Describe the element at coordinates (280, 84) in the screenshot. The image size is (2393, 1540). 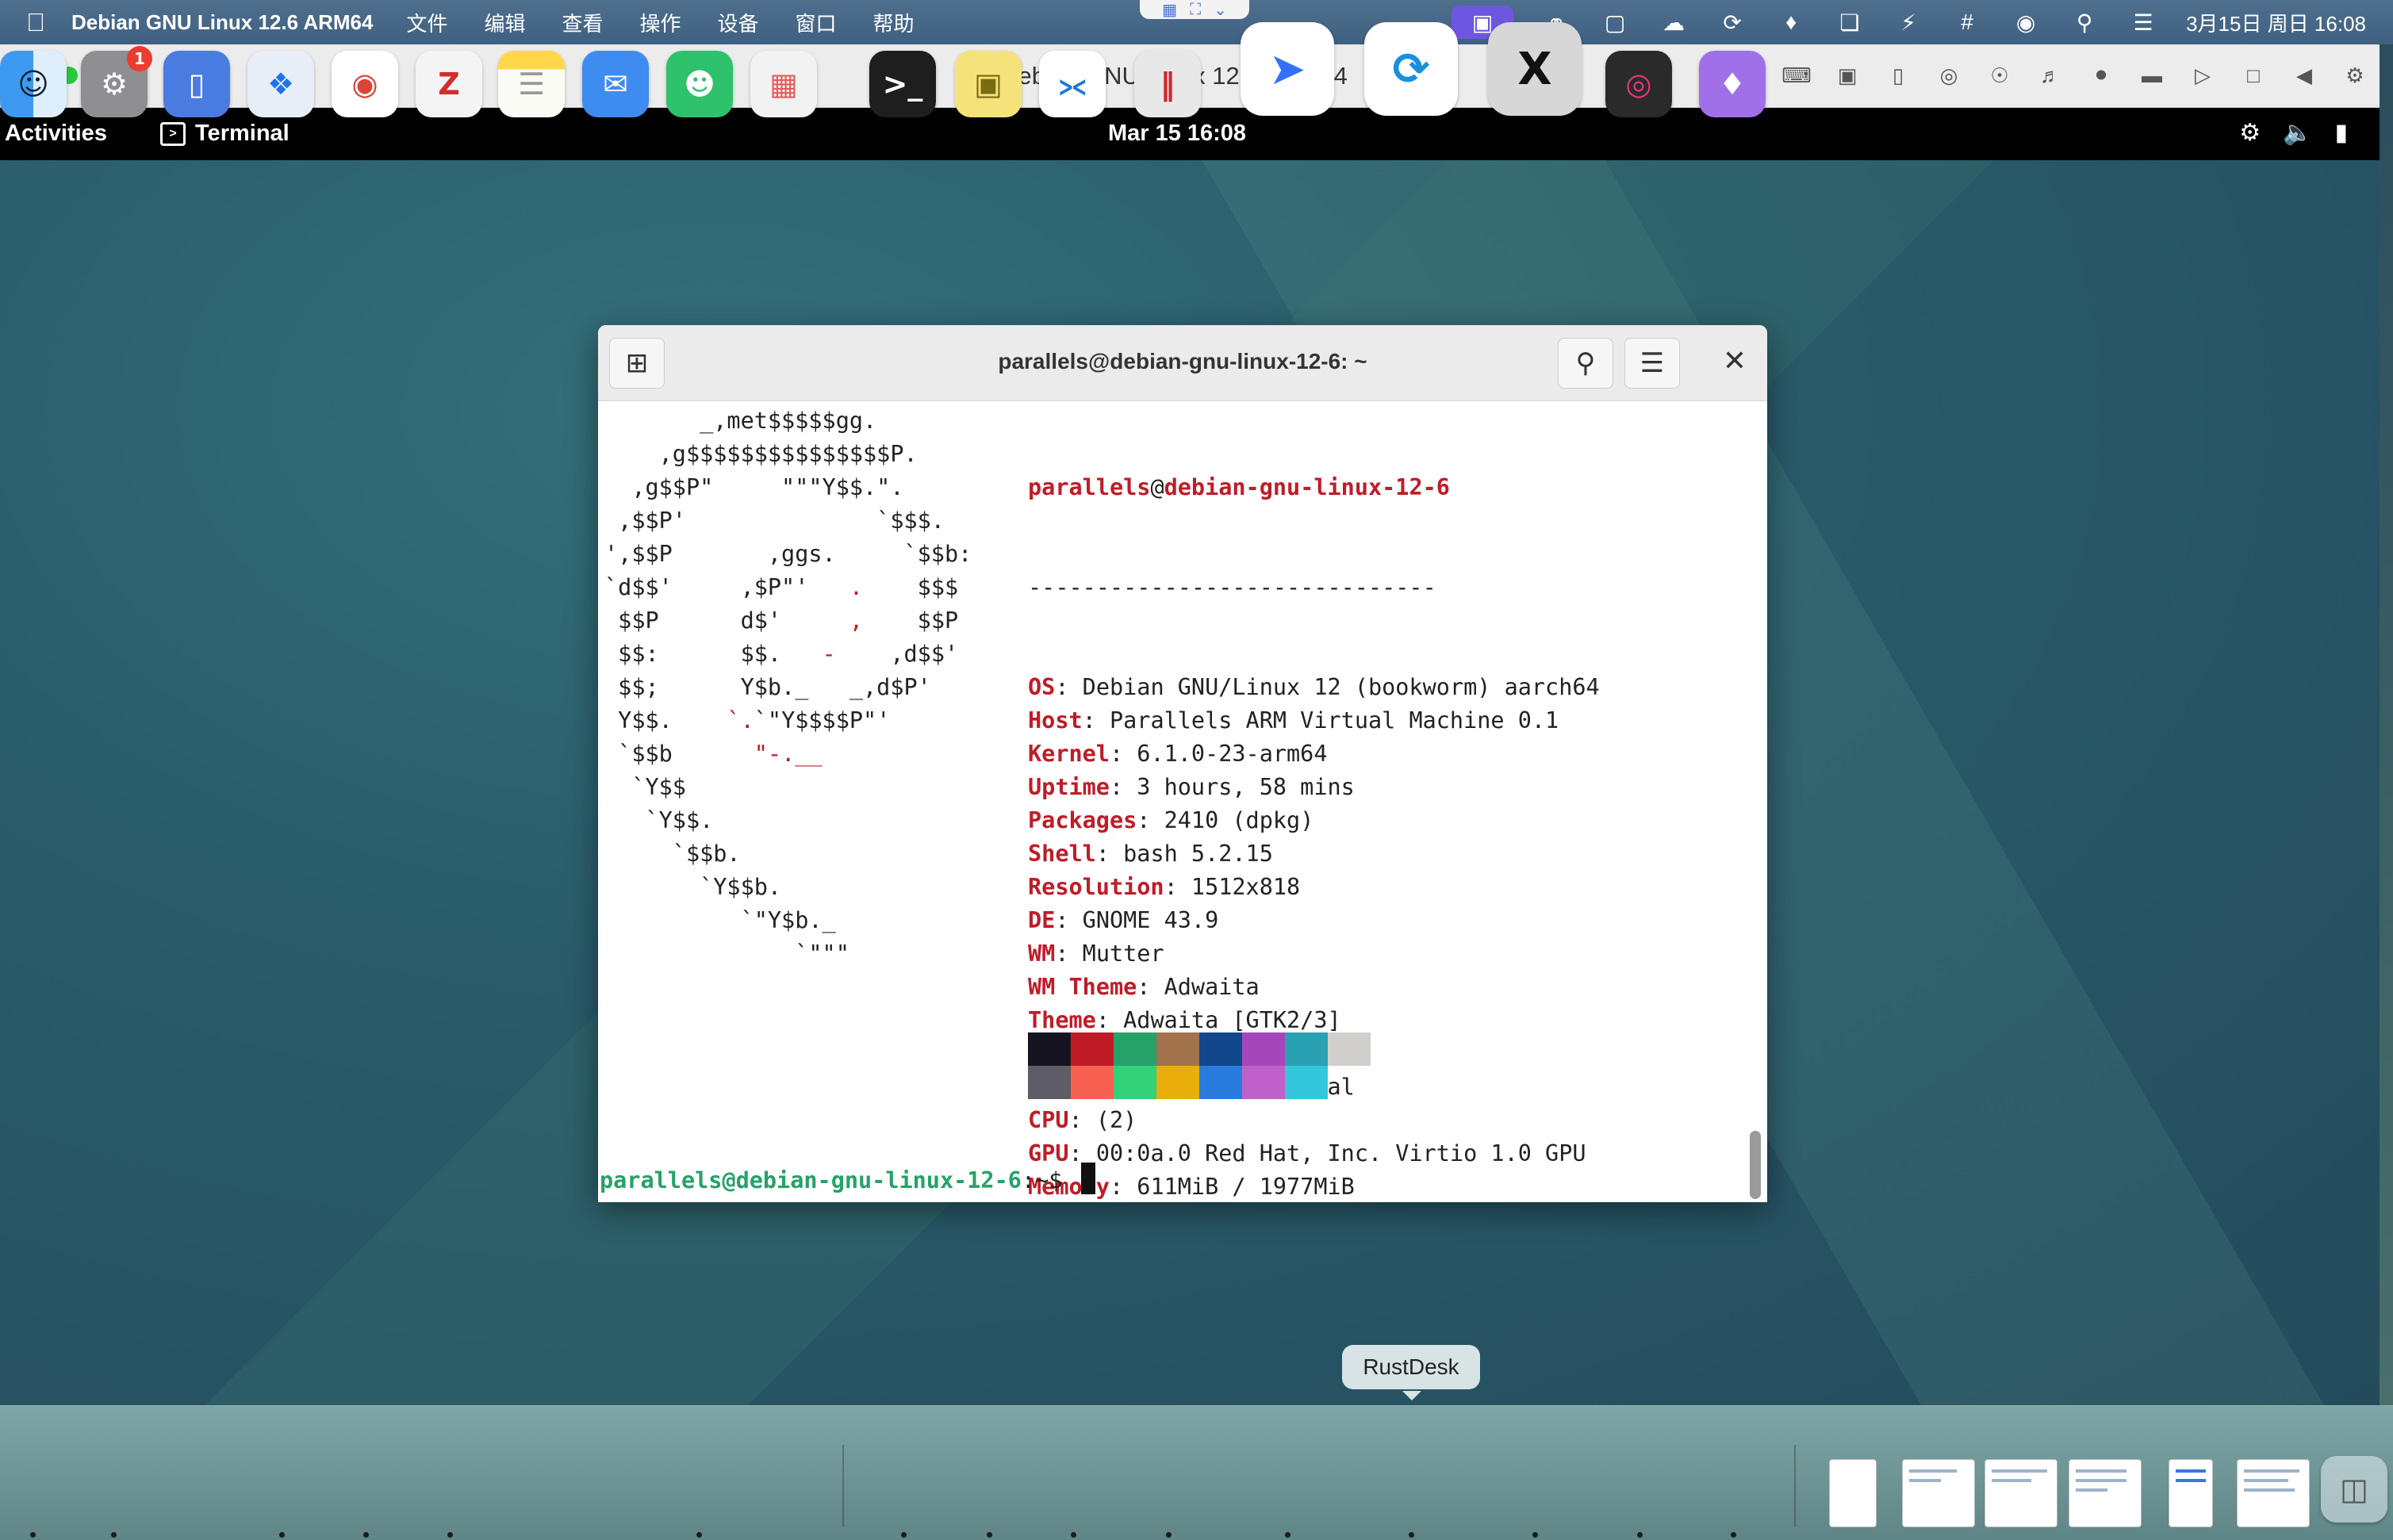
I see `safari-icon: ❖` at that location.